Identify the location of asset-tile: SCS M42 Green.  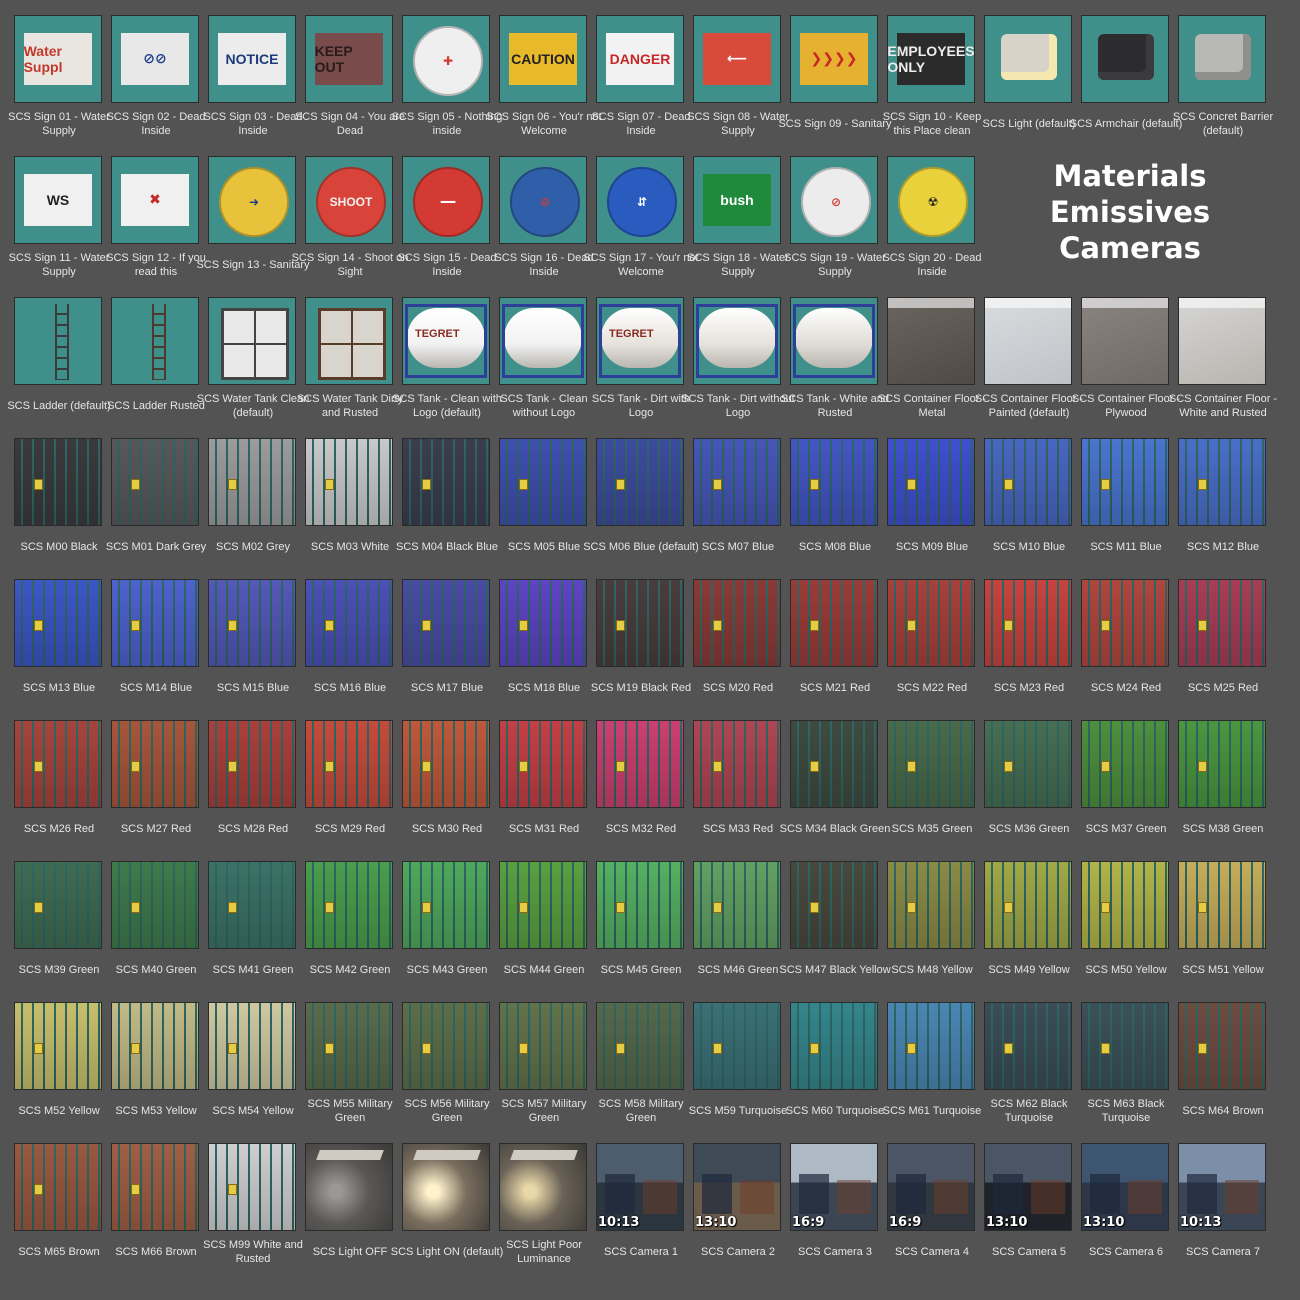
(342, 916).